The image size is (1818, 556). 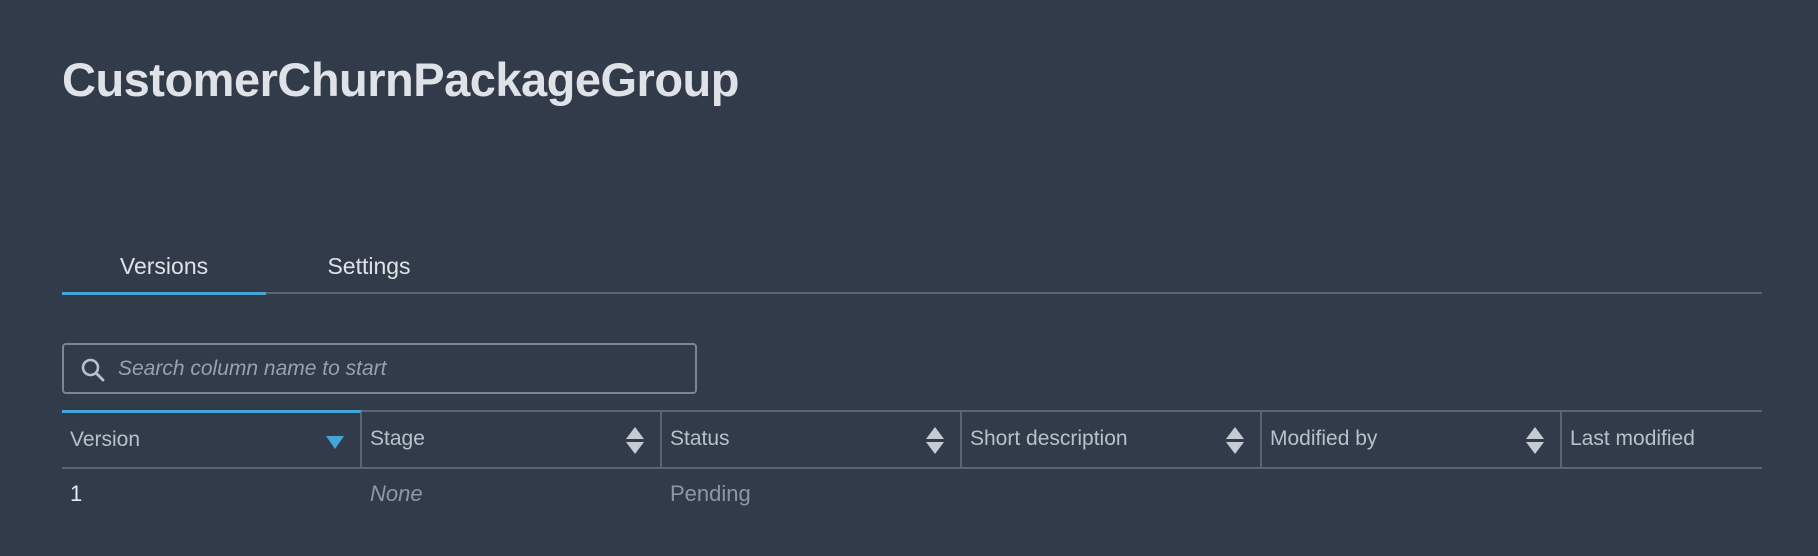 I want to click on tab-versions: Versions, so click(x=164, y=270).